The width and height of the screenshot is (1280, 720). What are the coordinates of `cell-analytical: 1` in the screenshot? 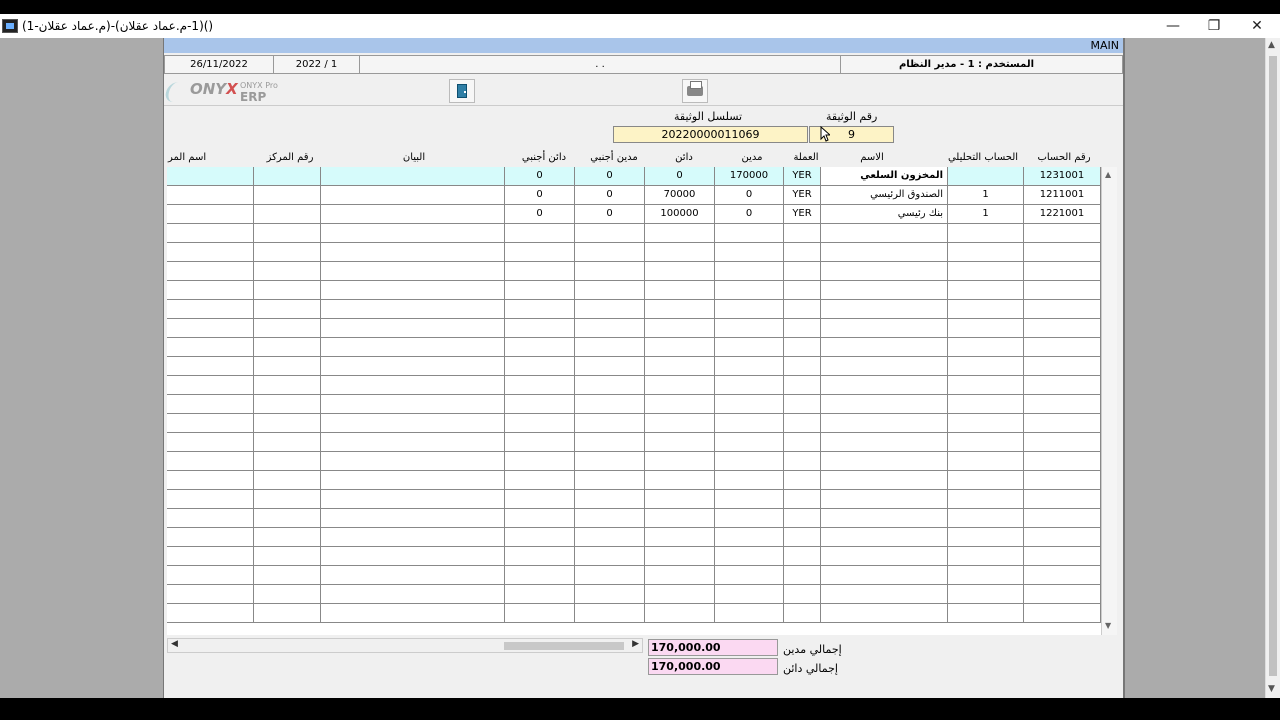 It's located at (986, 214).